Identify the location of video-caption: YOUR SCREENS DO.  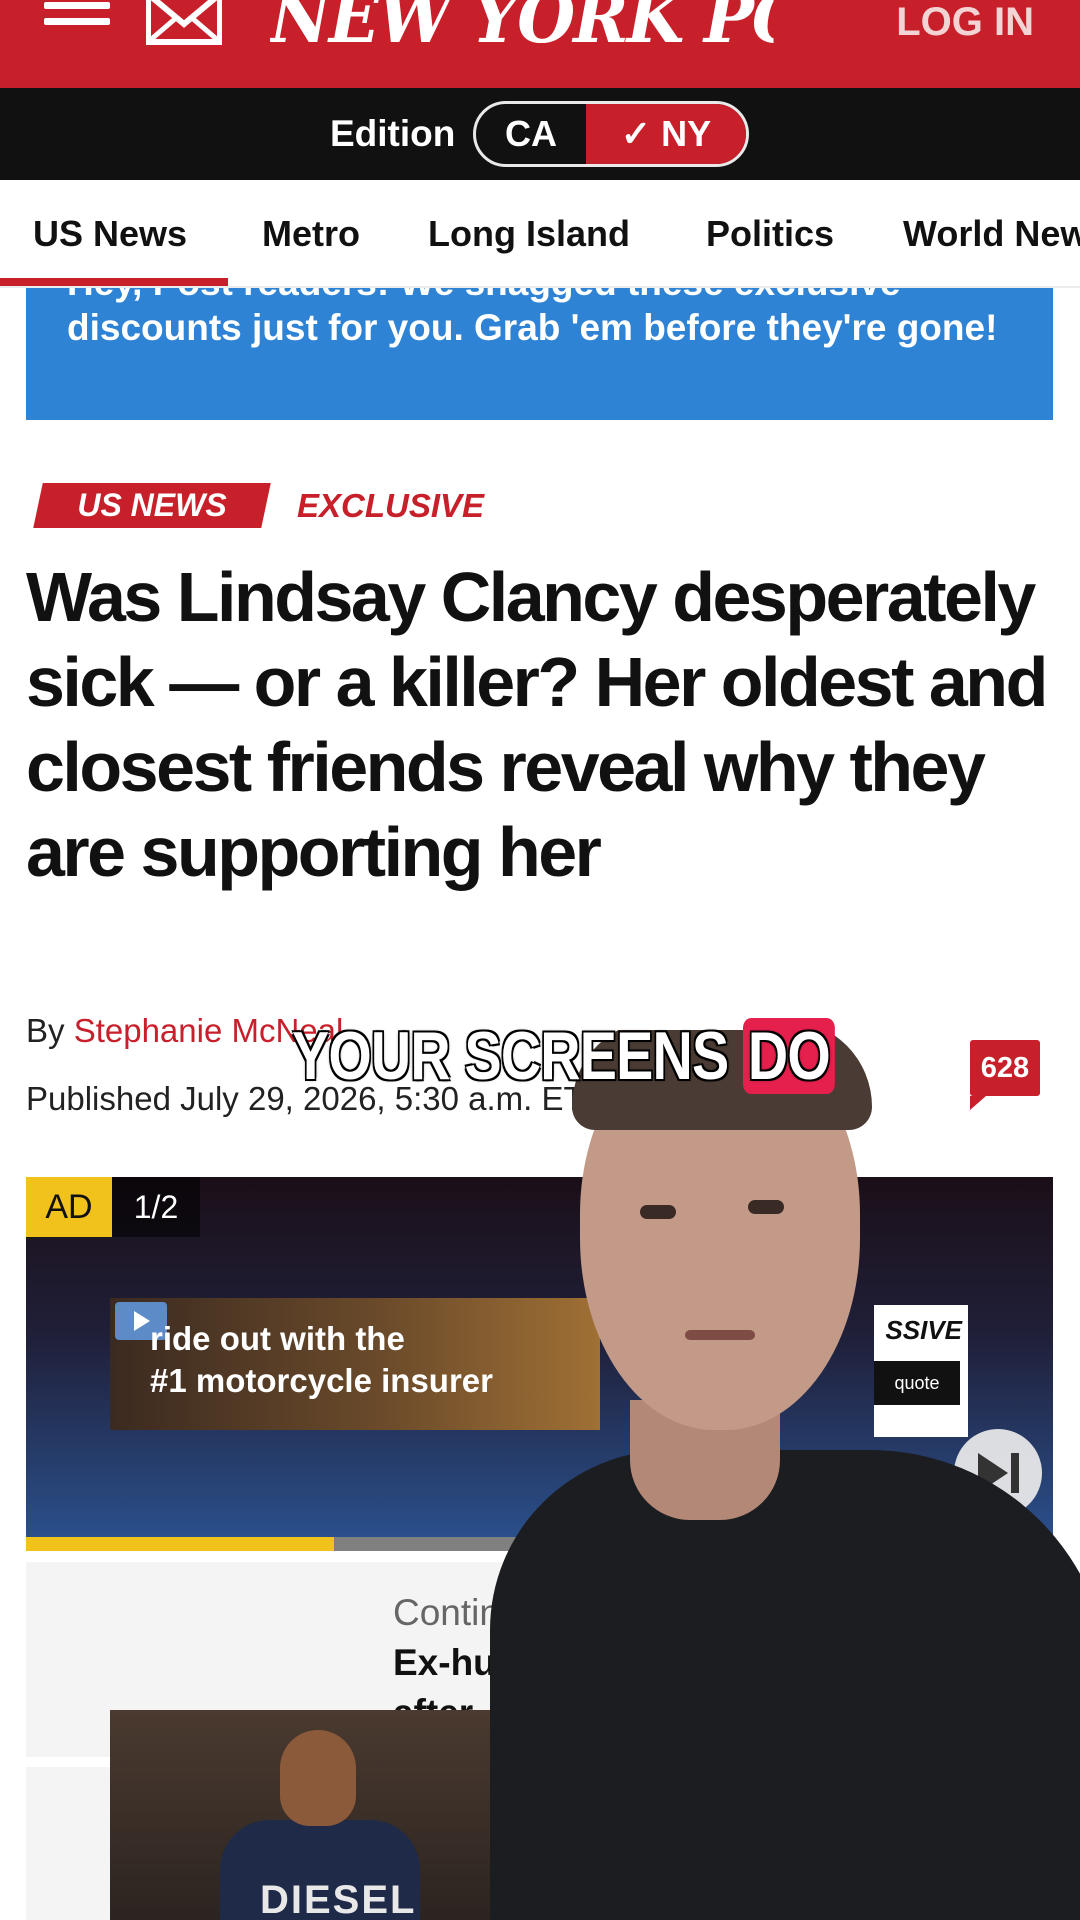
(563, 1056).